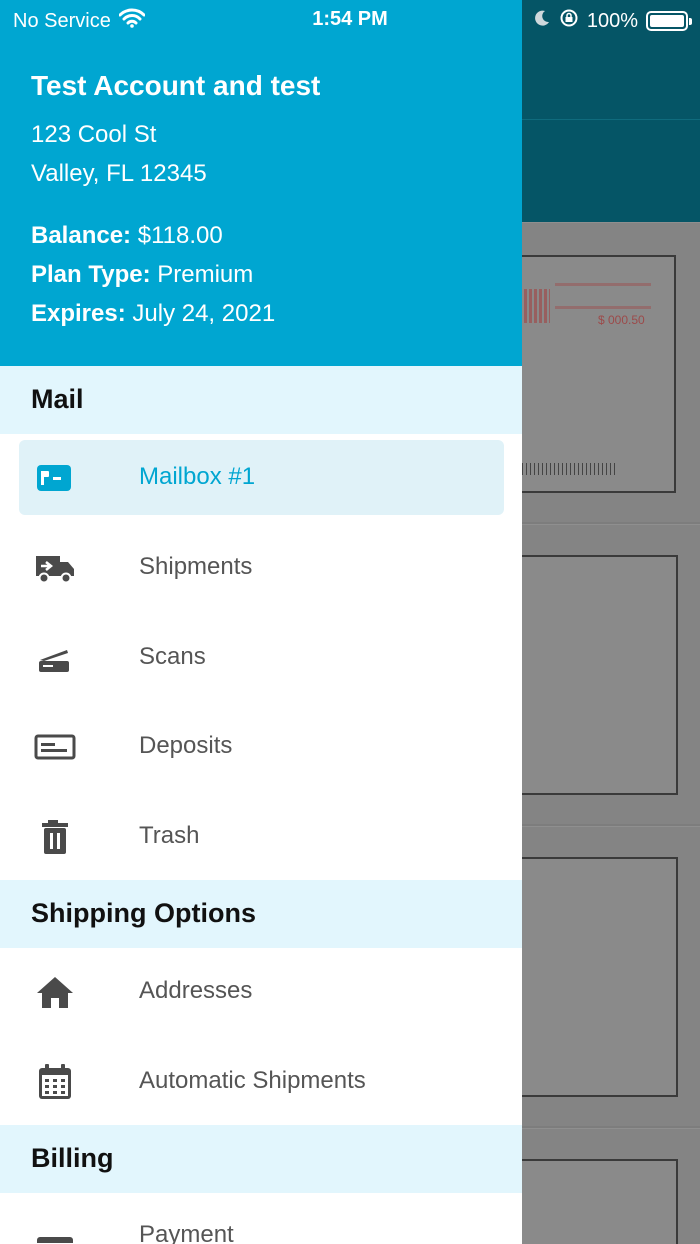 This screenshot has height=1244, width=700. I want to click on account-address-line1: 123 Cool St, so click(94, 134).